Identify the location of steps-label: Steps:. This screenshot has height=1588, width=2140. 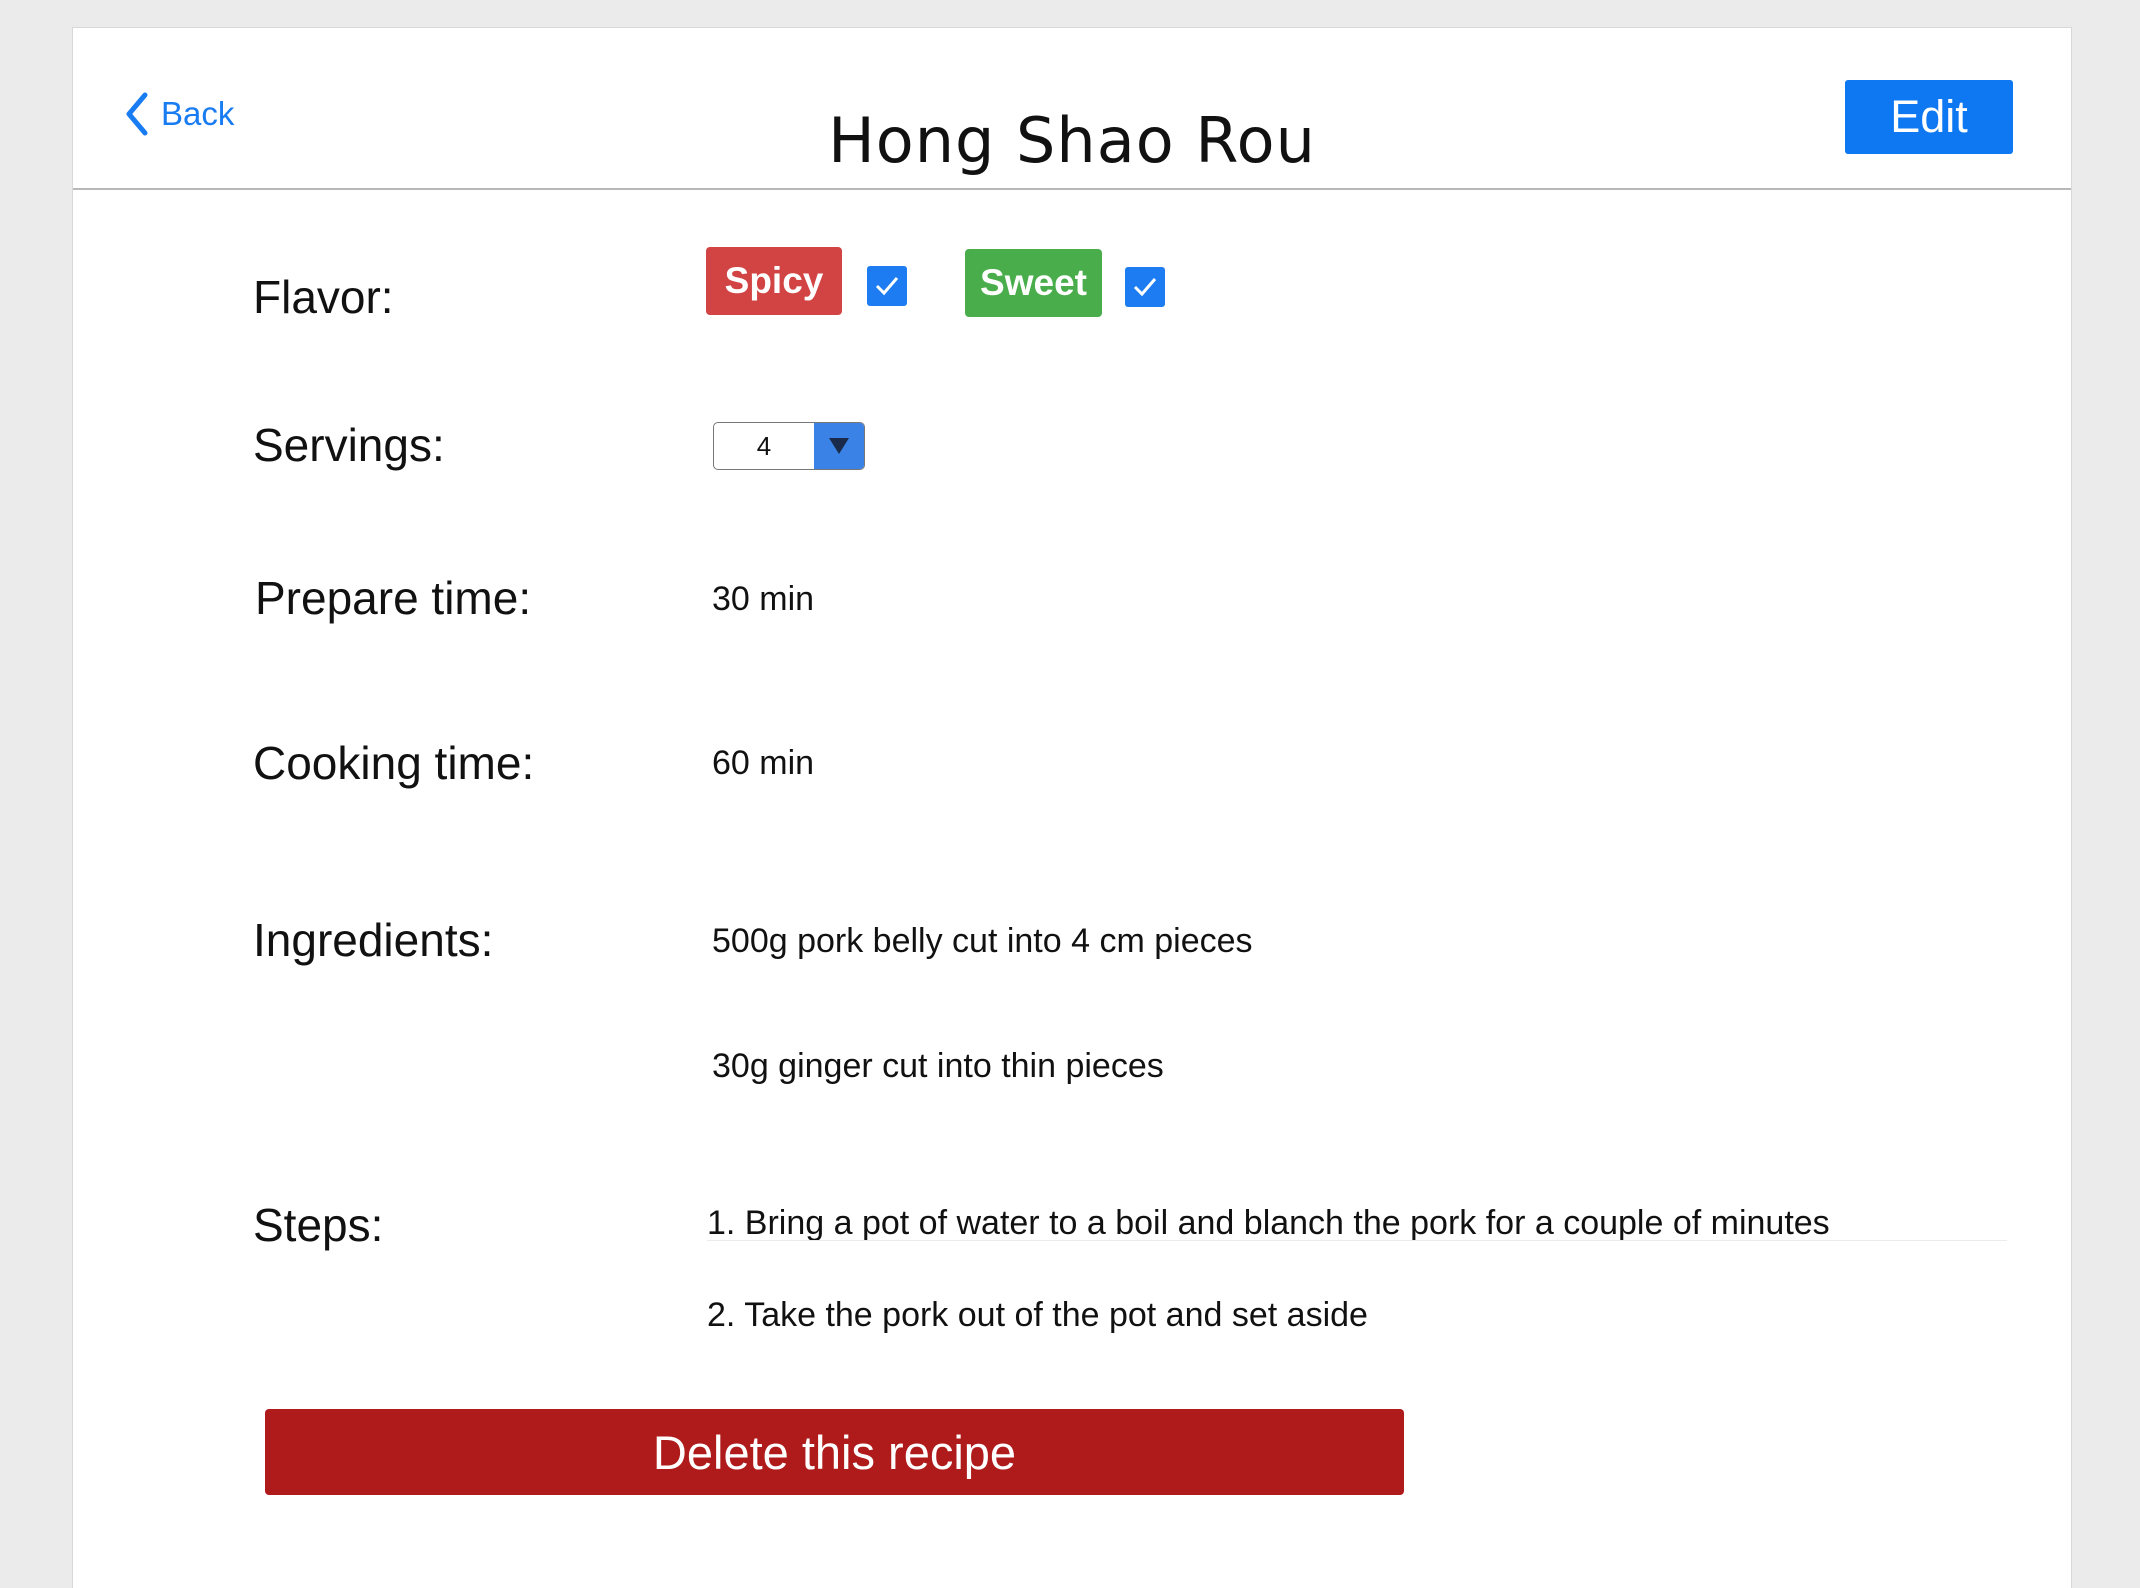
(318, 1225).